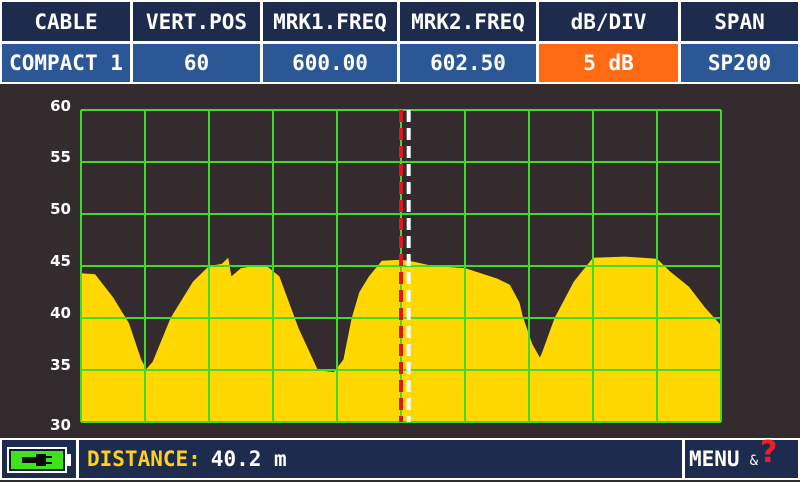  Describe the element at coordinates (196, 21) in the screenshot. I see `vert-pos-label: VERT.POS` at that location.